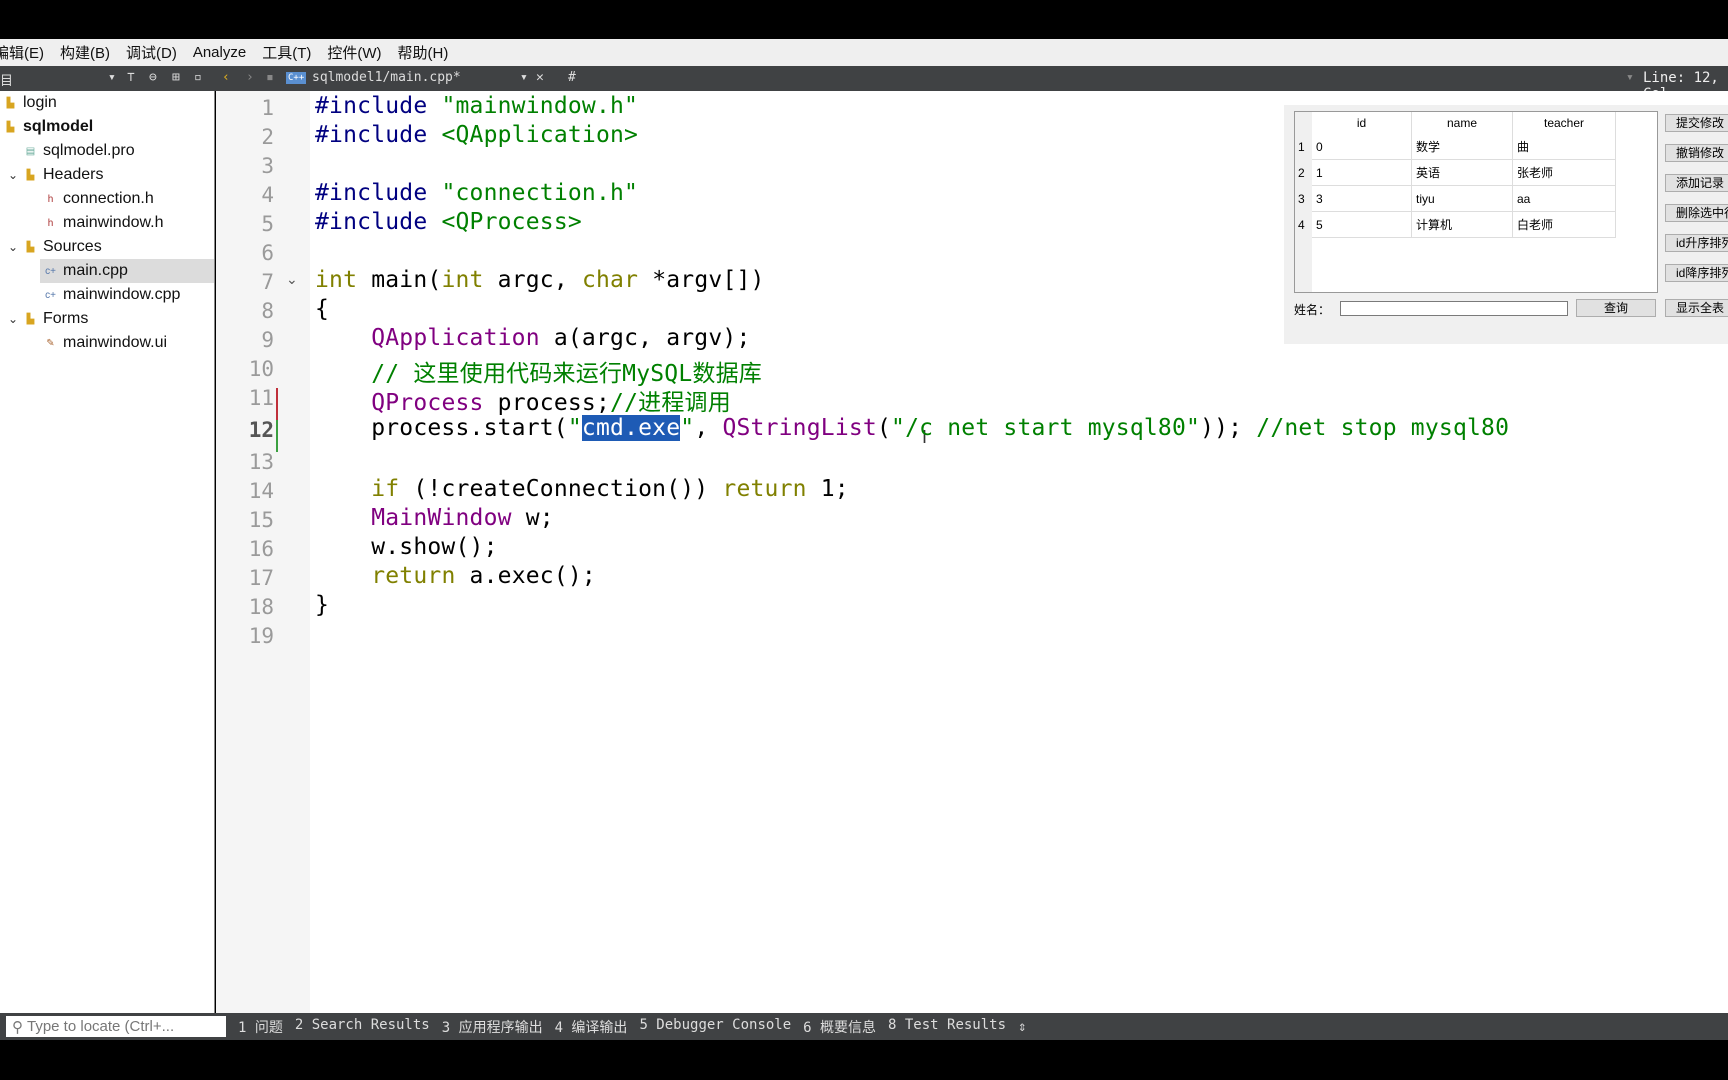  I want to click on code-token: if, so click(385, 489).